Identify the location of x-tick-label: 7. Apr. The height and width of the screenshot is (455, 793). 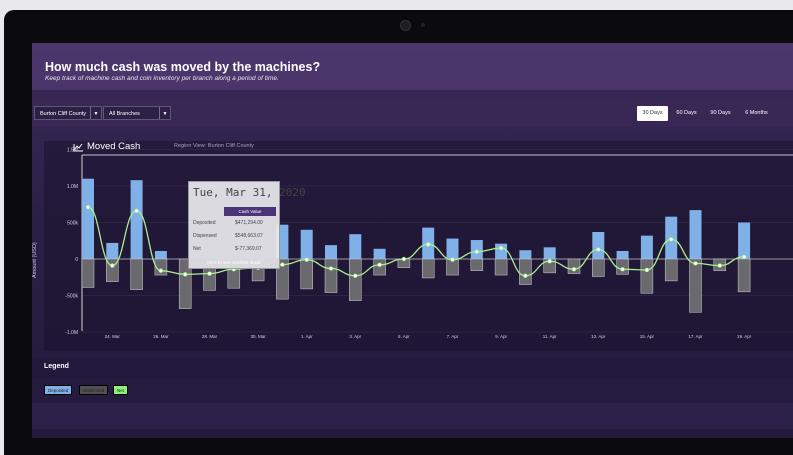
(453, 336).